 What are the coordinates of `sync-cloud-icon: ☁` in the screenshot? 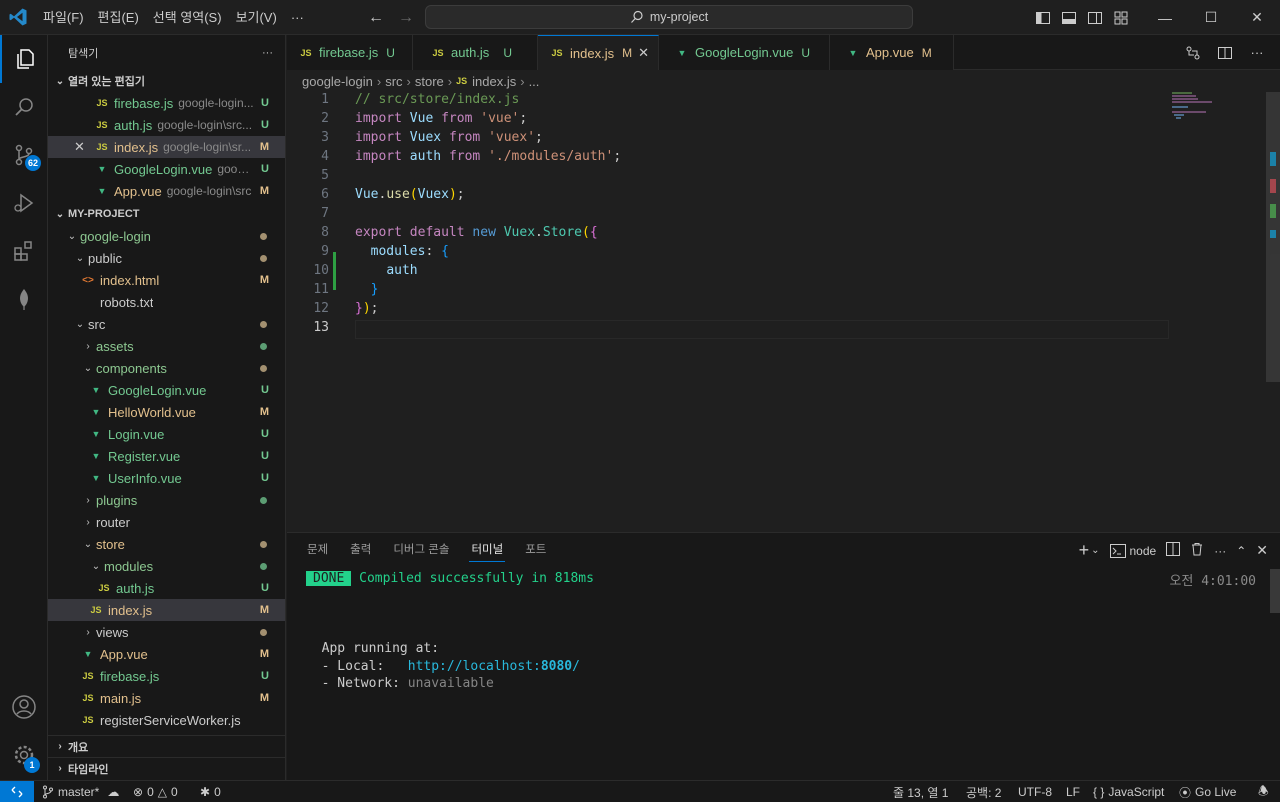 It's located at (113, 792).